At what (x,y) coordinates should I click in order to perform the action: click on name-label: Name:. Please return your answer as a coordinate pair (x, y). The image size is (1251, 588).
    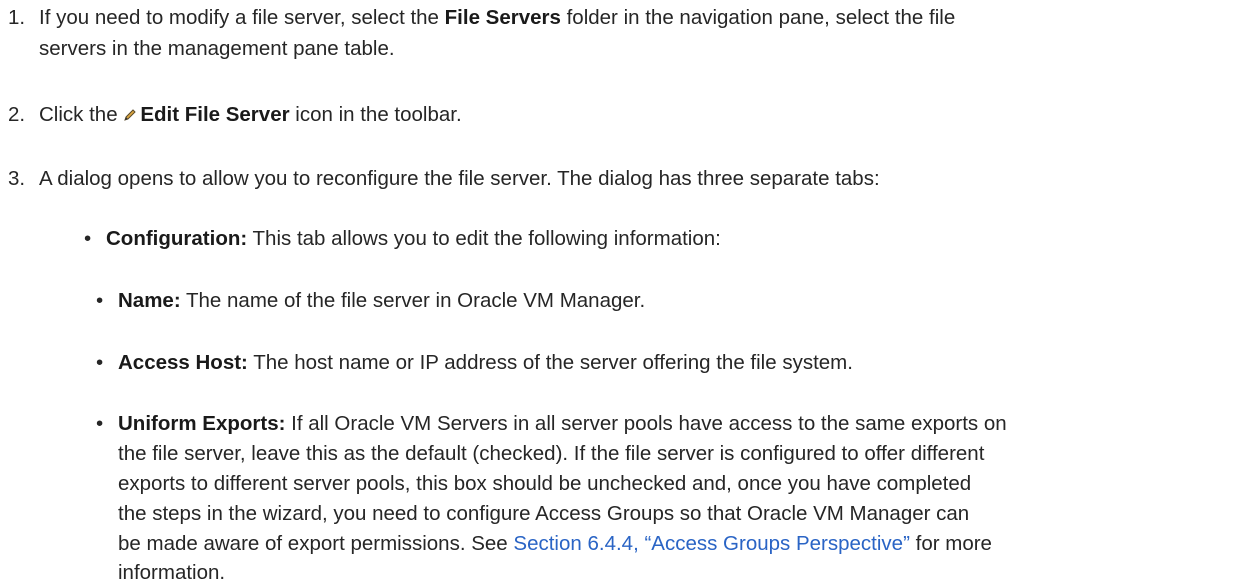
    Looking at the image, I should click on (149, 300).